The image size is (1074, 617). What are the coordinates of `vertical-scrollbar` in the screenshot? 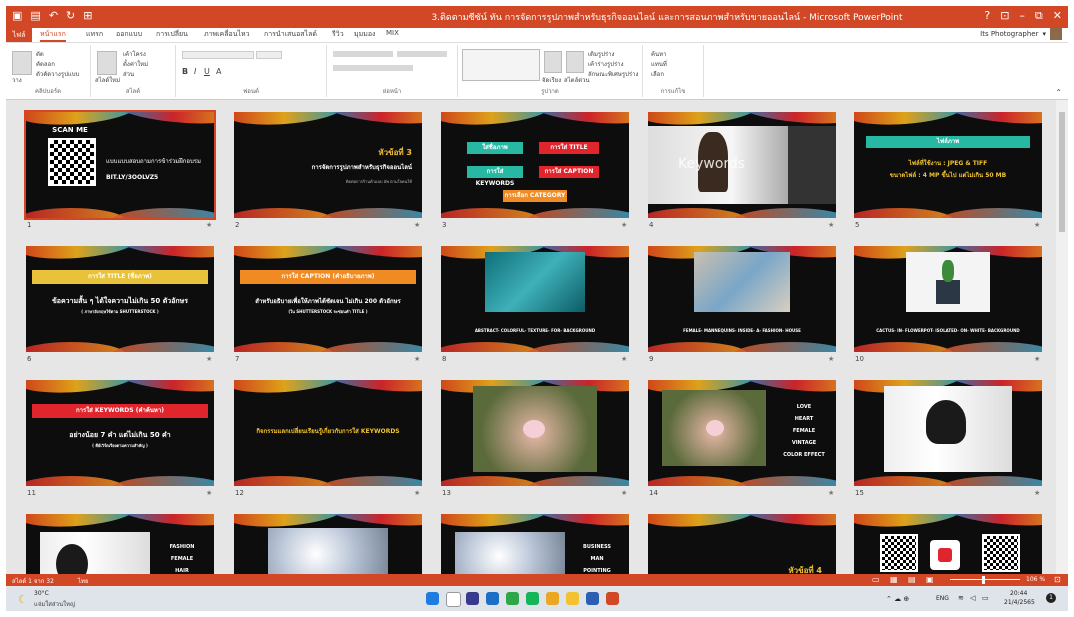 It's located at (1062, 337).